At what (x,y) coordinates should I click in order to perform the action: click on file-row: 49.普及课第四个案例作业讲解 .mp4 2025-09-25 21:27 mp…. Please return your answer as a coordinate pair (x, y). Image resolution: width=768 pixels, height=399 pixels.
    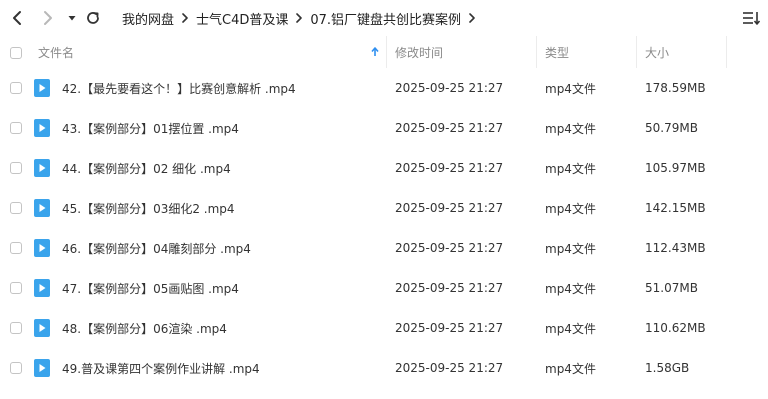
    Looking at the image, I should click on (384, 368).